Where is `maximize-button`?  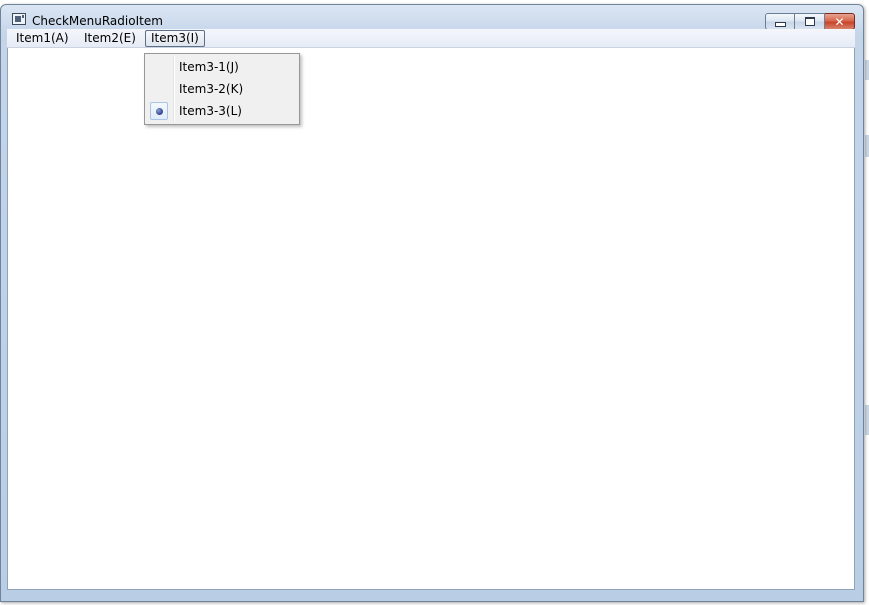 maximize-button is located at coordinates (810, 21).